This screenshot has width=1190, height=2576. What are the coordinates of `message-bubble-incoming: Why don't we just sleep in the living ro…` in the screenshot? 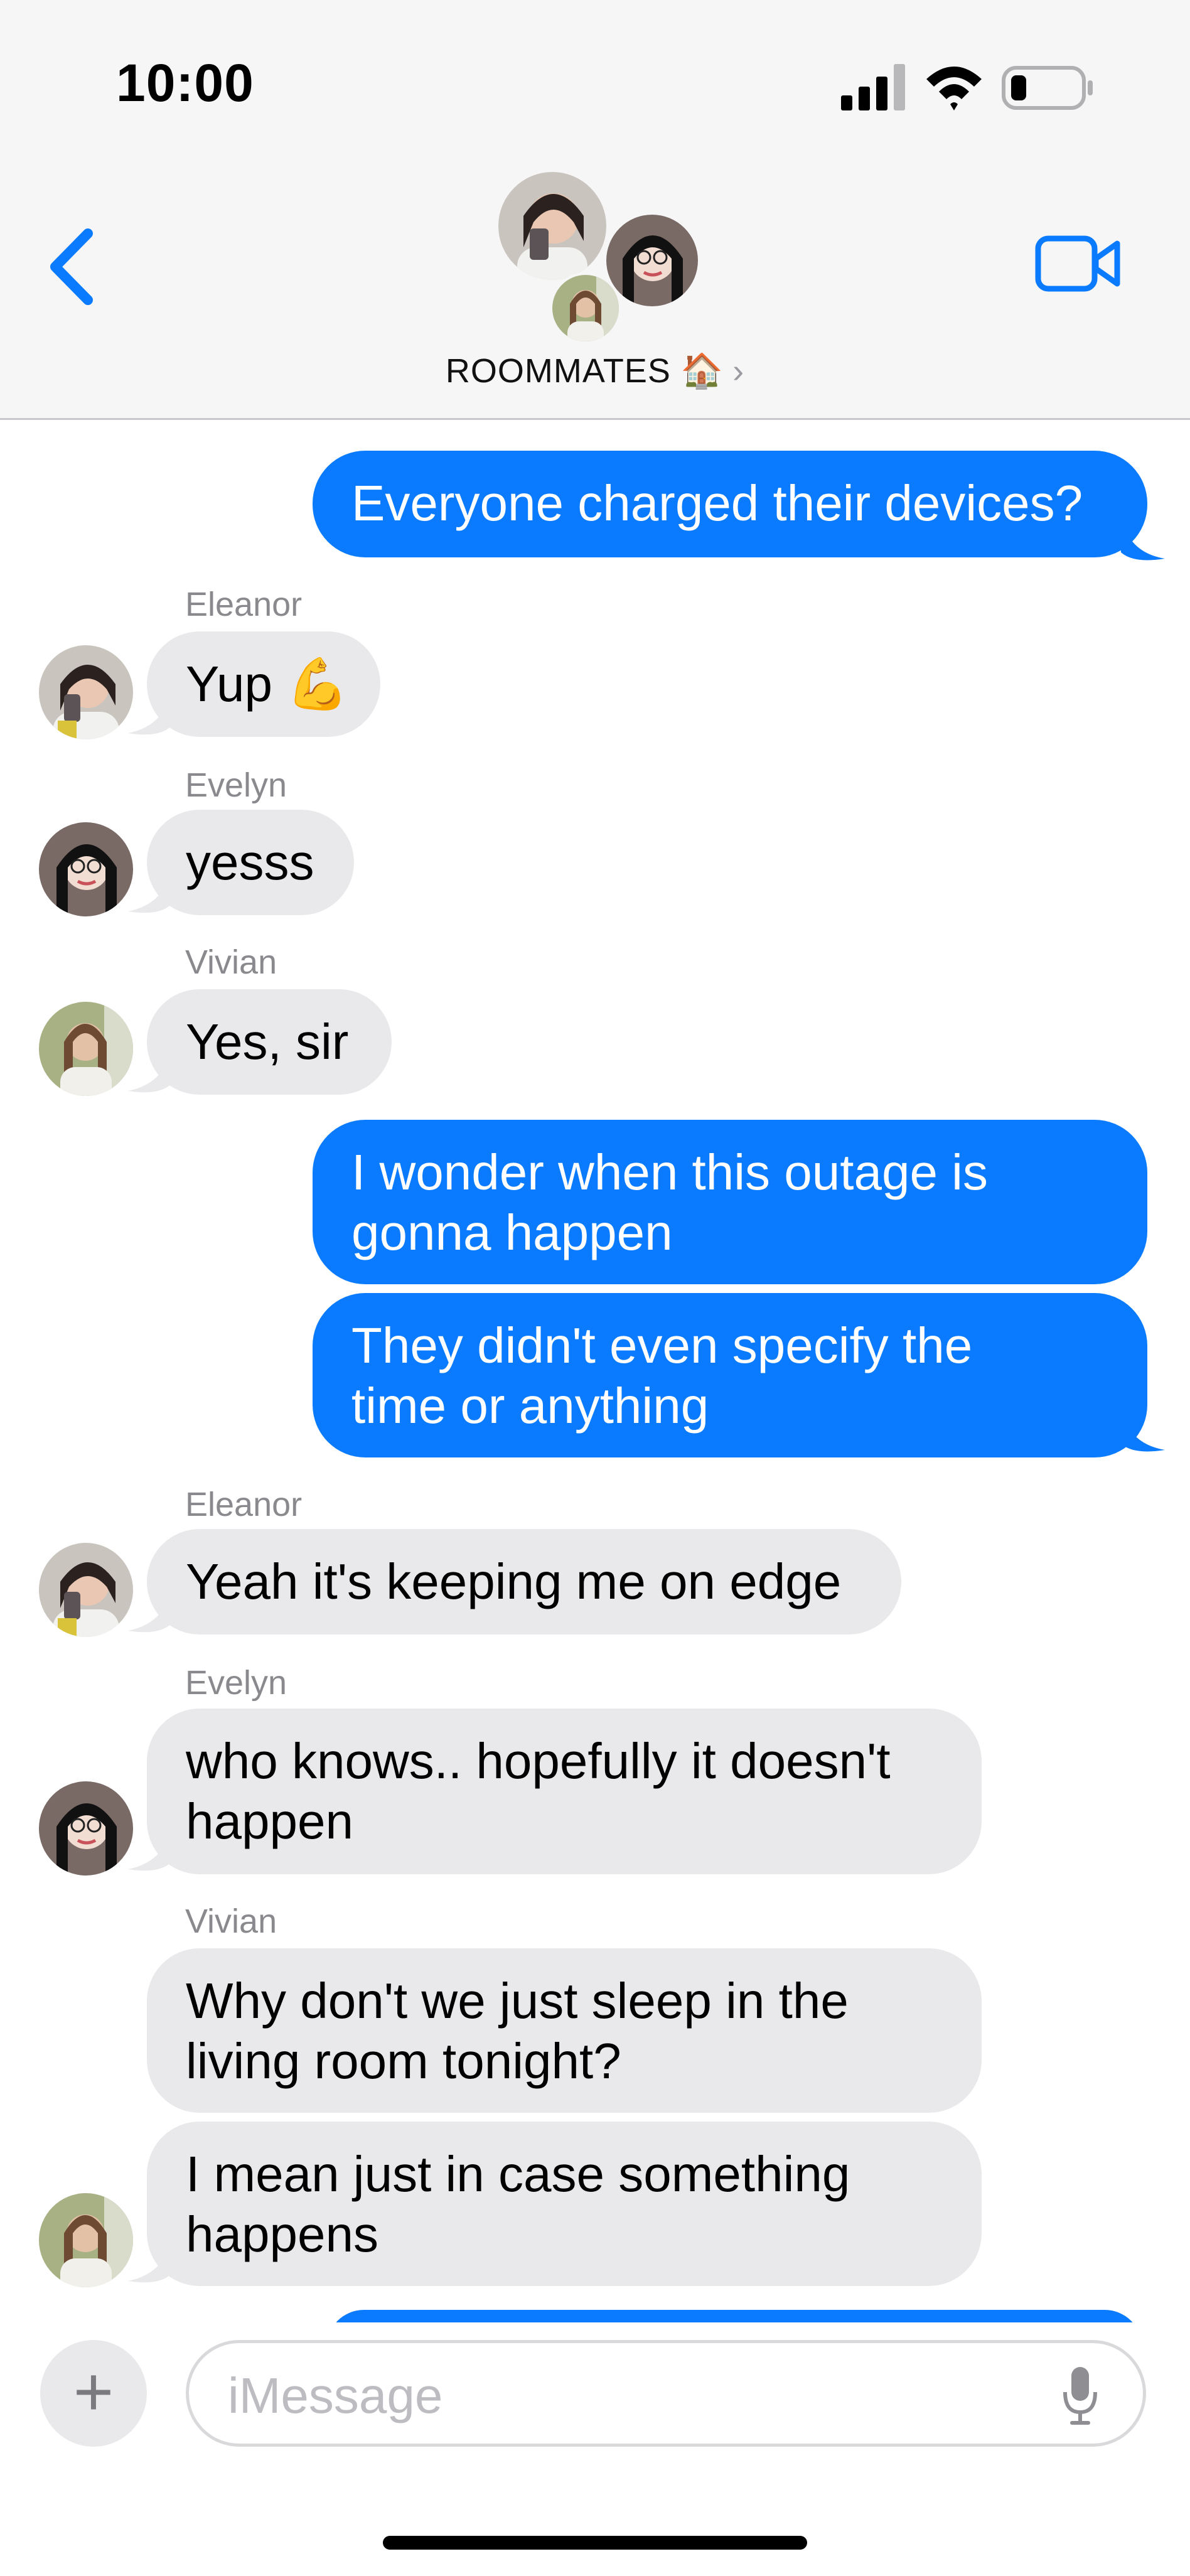 It's located at (564, 2030).